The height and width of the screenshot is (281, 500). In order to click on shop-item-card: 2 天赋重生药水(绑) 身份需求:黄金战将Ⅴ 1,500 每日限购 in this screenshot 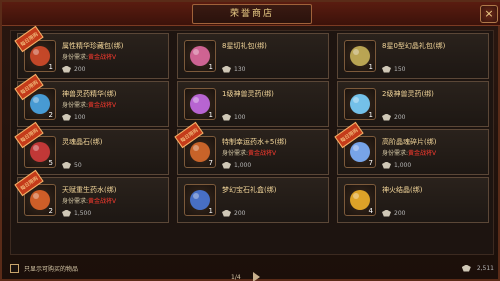, I will do `click(91, 196)`.